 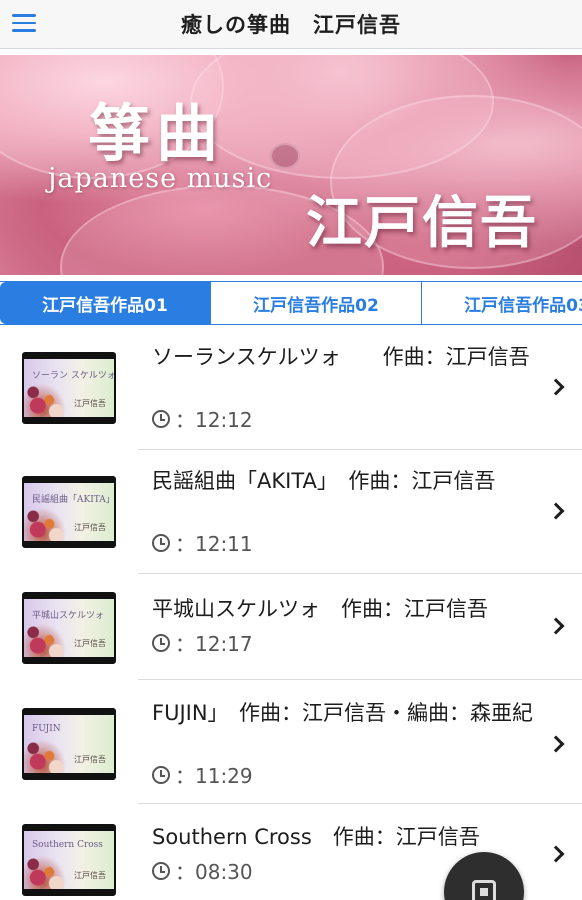 I want to click on list-item: ソーラン スケルツォ 江戸信吾 ソーランスケルツォ 作曲：江戸信吾 ：12:12, so click(x=291, y=388).